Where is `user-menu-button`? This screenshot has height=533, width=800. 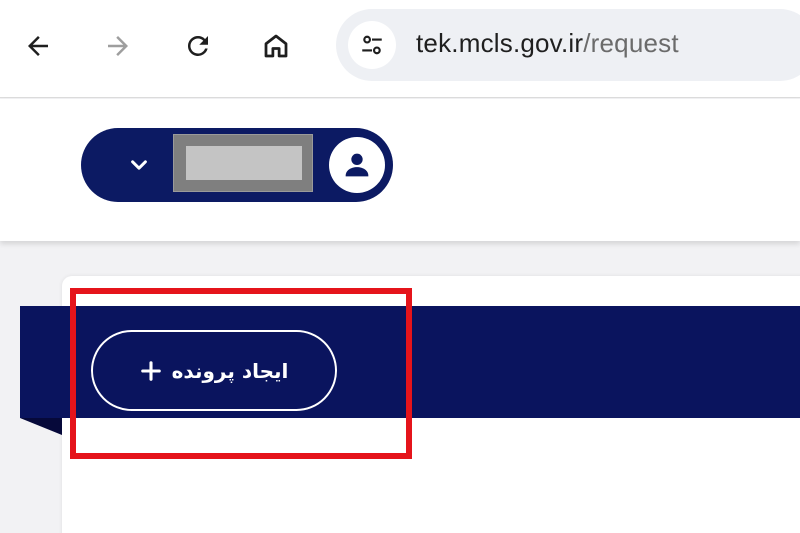 user-menu-button is located at coordinates (237, 165).